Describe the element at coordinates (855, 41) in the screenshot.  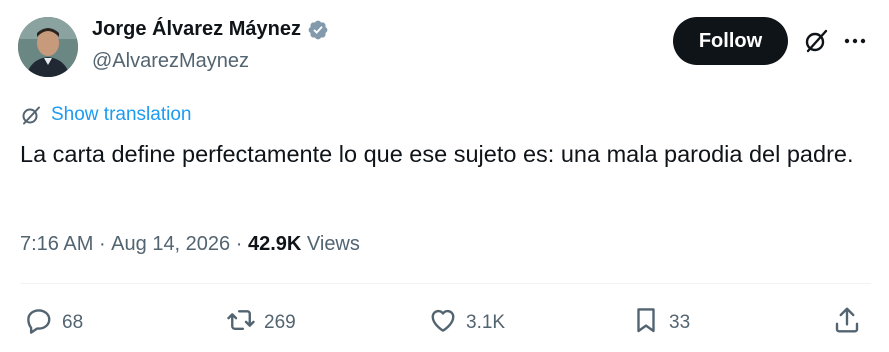
I see `more-icon` at that location.